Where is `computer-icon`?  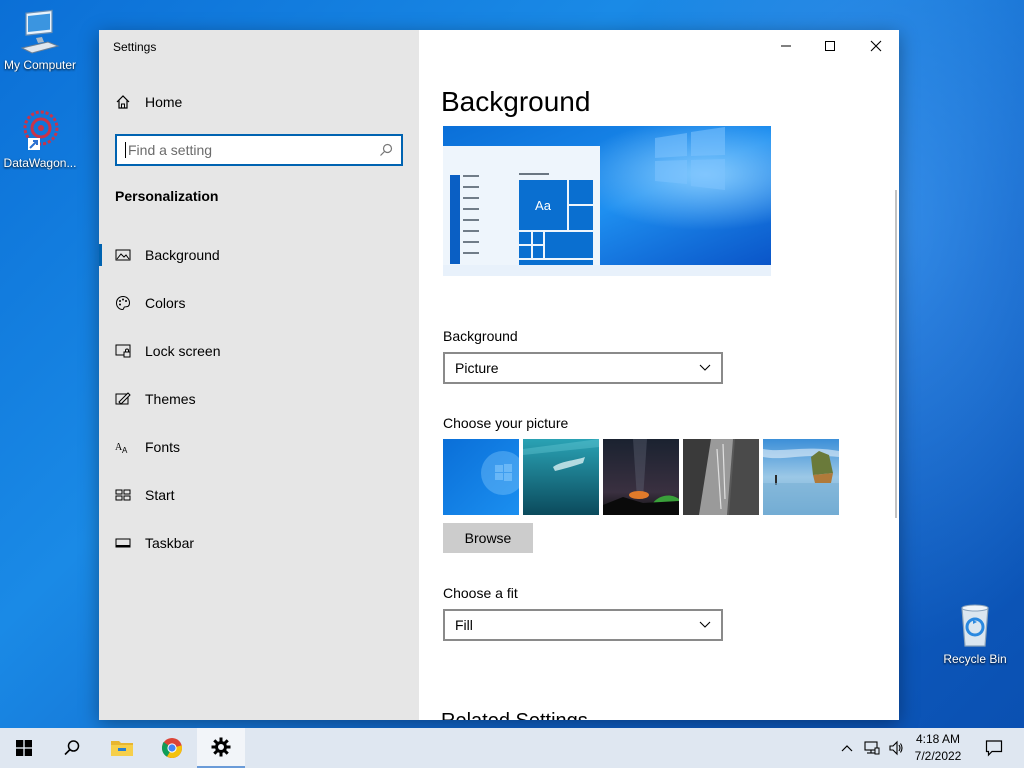 computer-icon is located at coordinates (40, 31).